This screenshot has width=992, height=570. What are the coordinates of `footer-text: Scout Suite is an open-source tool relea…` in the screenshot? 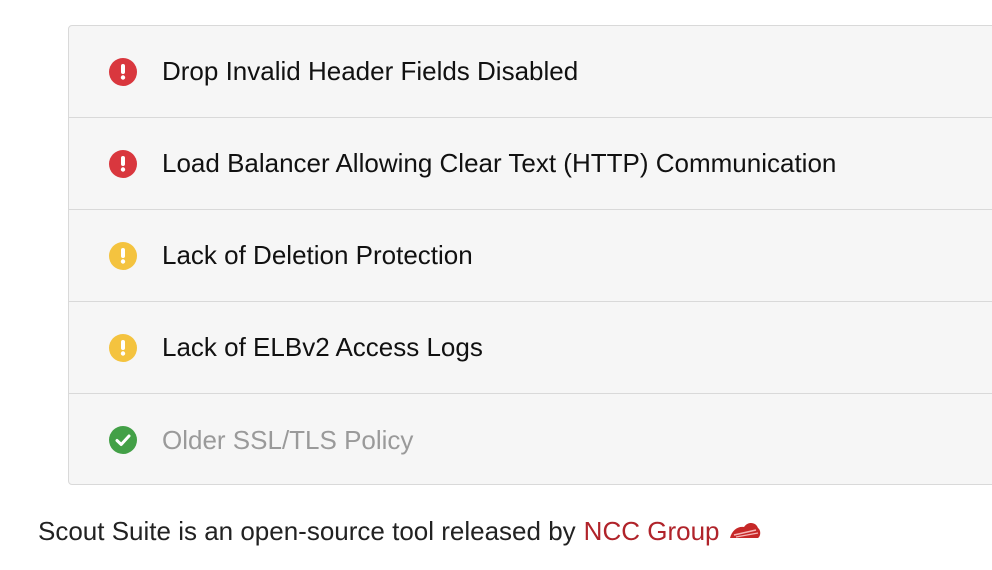 It's located at (307, 531).